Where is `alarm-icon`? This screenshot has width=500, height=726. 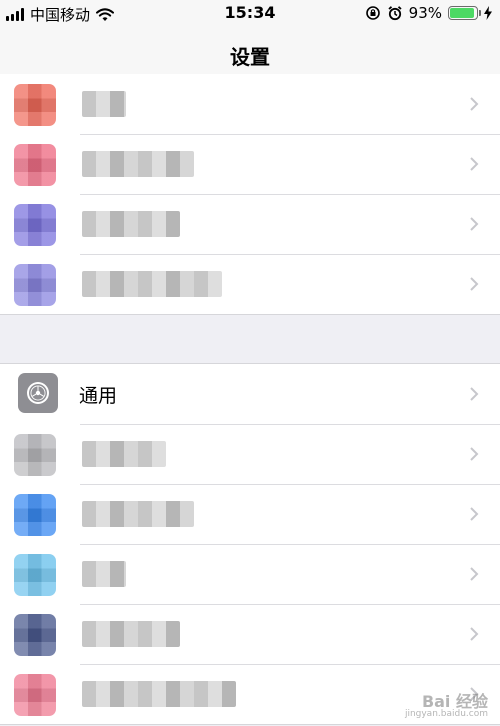
alarm-icon is located at coordinates (395, 13).